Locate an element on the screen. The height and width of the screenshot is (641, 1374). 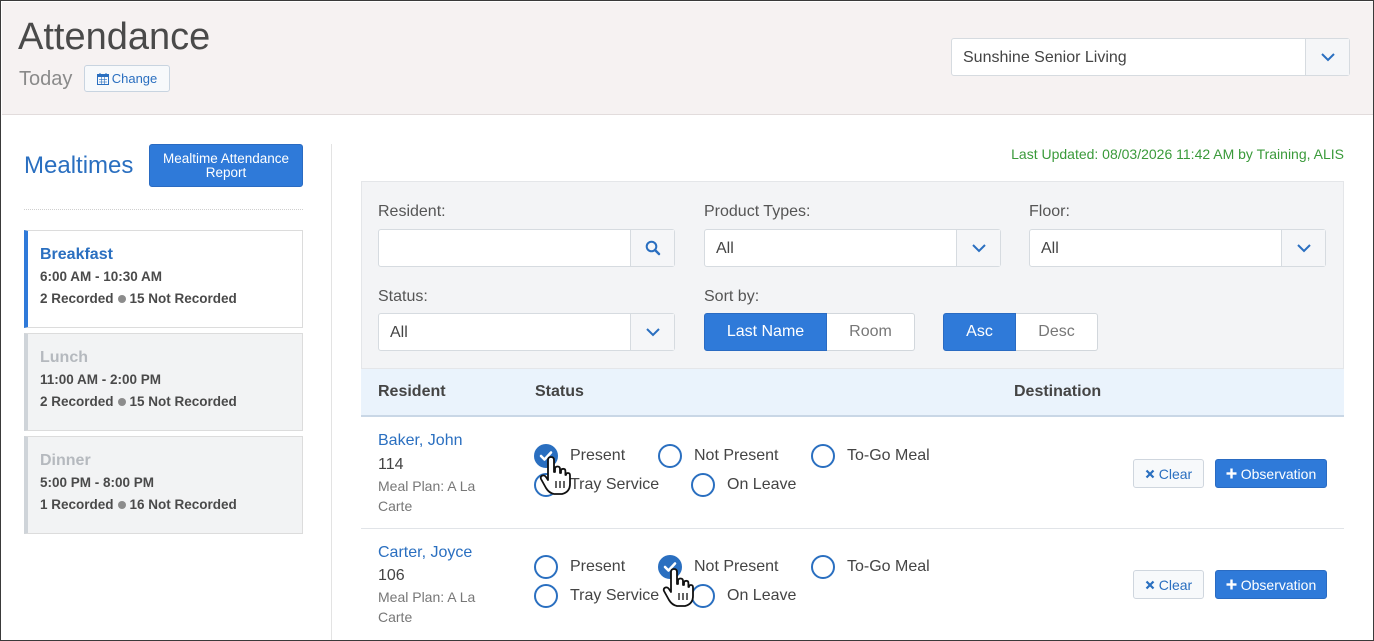
status-select: All is located at coordinates (526, 332).